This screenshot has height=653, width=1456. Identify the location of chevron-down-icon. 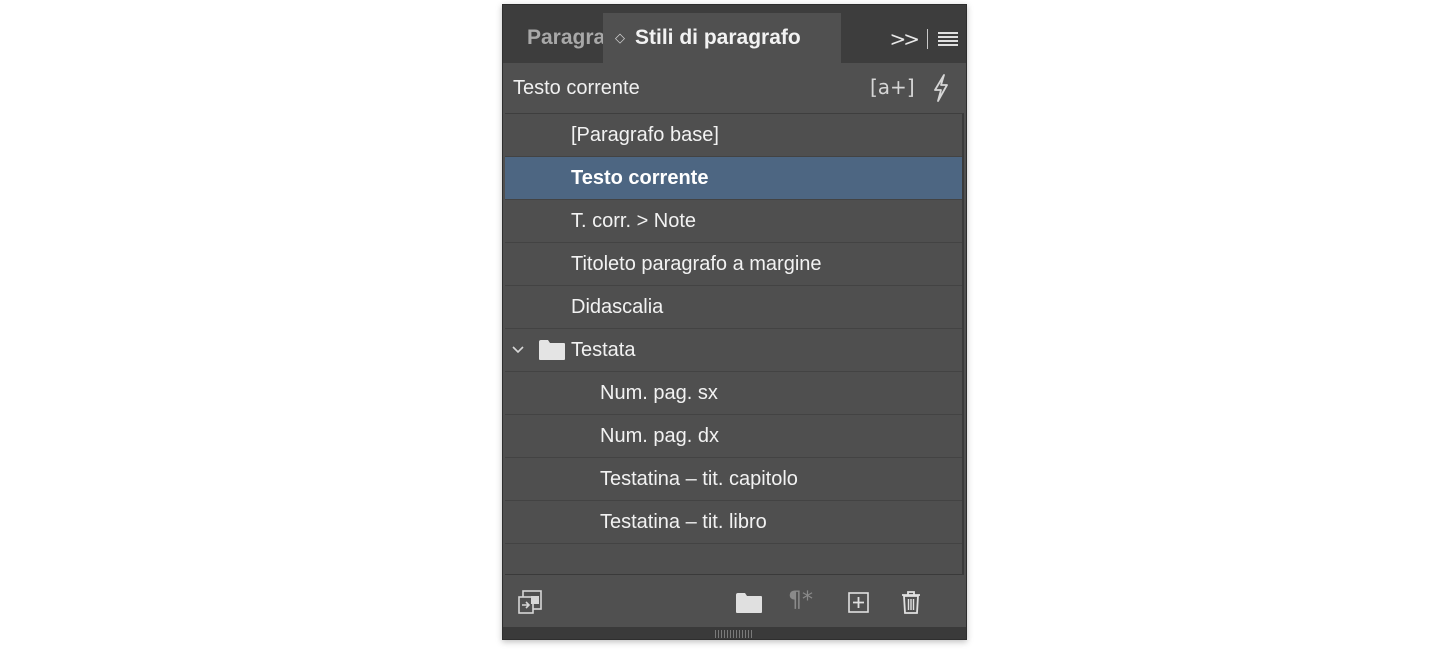
(518, 350).